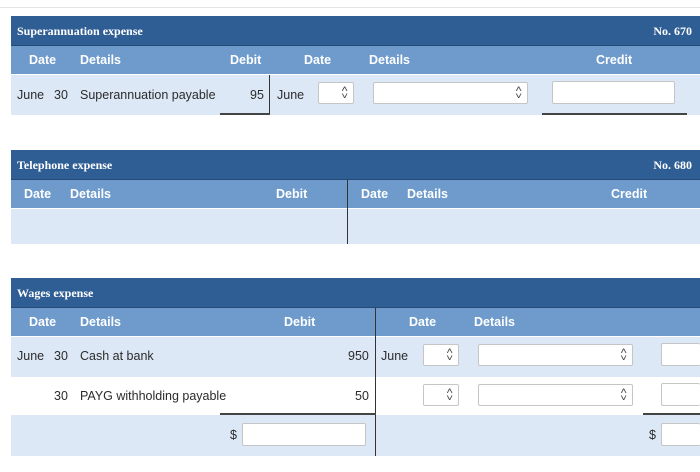 The image size is (700, 472). Describe the element at coordinates (80, 31) in the screenshot. I see `account-title: Superannuation expense` at that location.